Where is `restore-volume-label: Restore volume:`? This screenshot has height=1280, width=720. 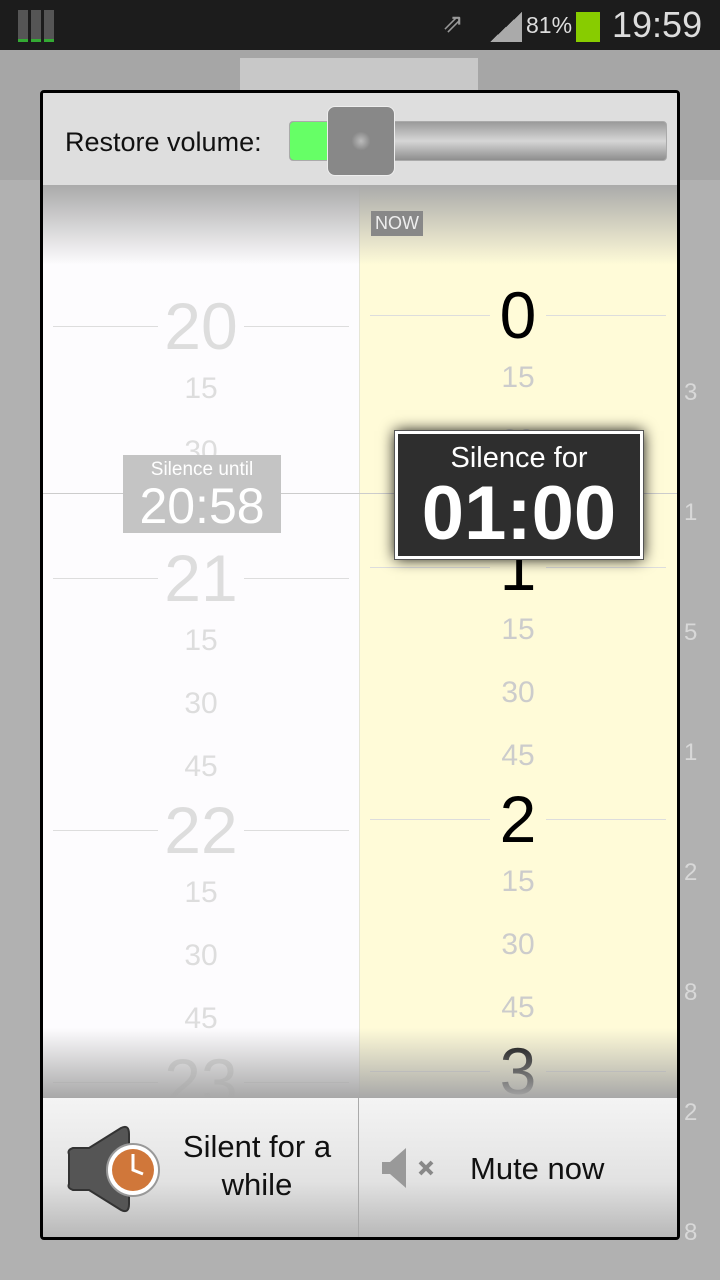
restore-volume-label: Restore volume: is located at coordinates (163, 142).